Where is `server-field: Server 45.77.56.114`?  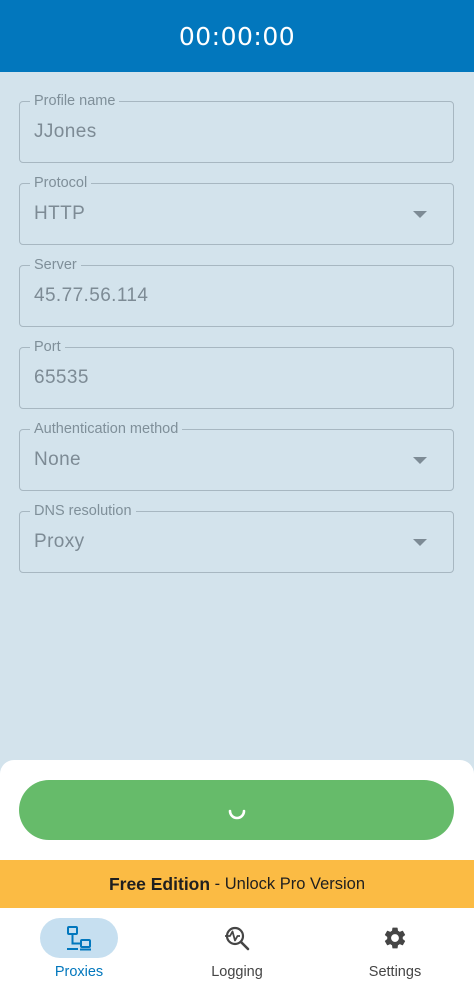
server-field: Server 45.77.56.114 is located at coordinates (236, 292).